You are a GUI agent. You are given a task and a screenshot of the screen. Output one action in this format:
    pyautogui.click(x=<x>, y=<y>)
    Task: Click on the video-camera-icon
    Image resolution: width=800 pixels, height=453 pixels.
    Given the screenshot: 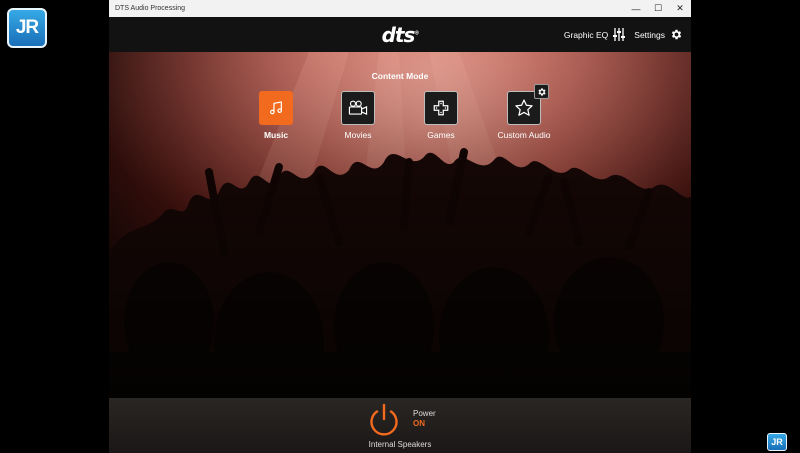 What is the action you would take?
    pyautogui.click(x=358, y=107)
    